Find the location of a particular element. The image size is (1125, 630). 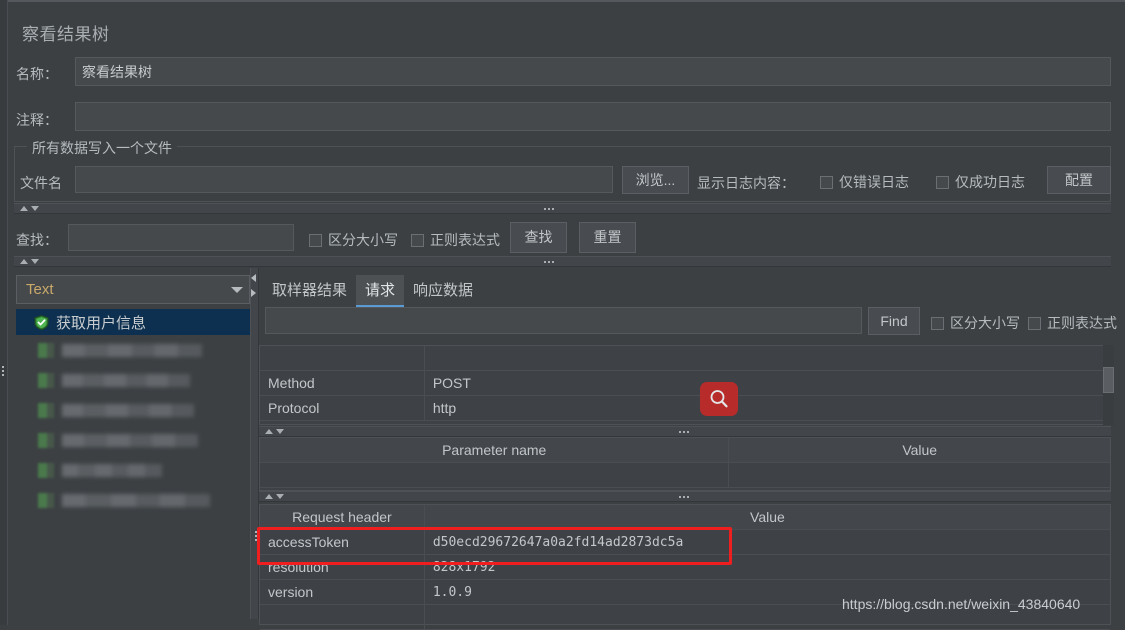

header-row-grip is located at coordinates (256, 536).